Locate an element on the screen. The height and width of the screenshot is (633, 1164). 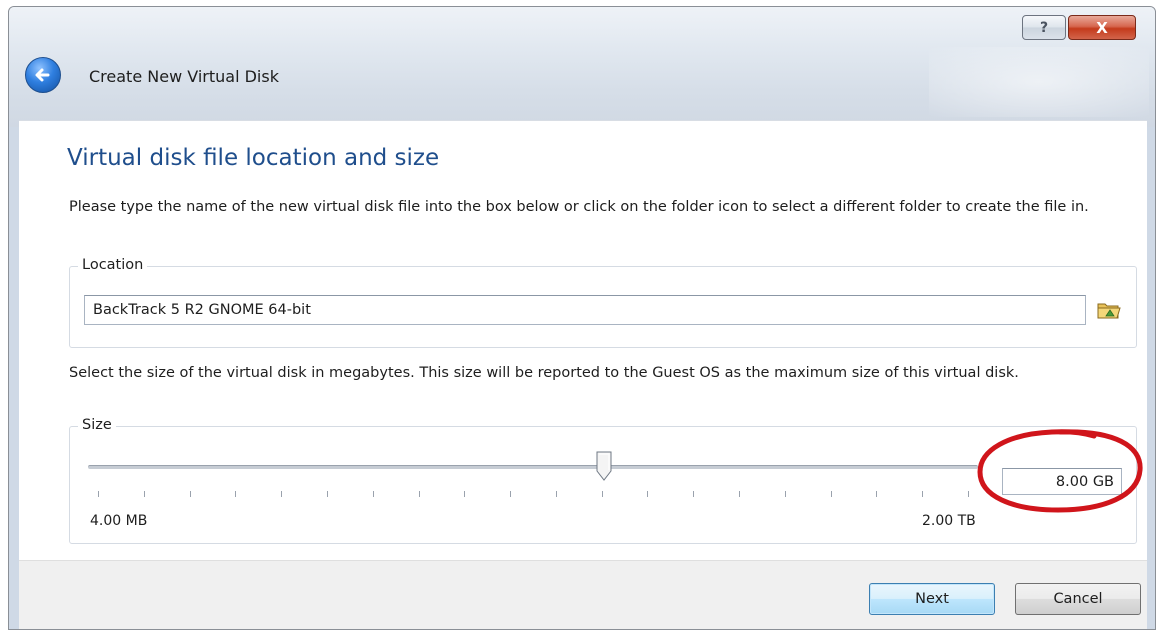
size-slider-thumb is located at coordinates (604, 466).